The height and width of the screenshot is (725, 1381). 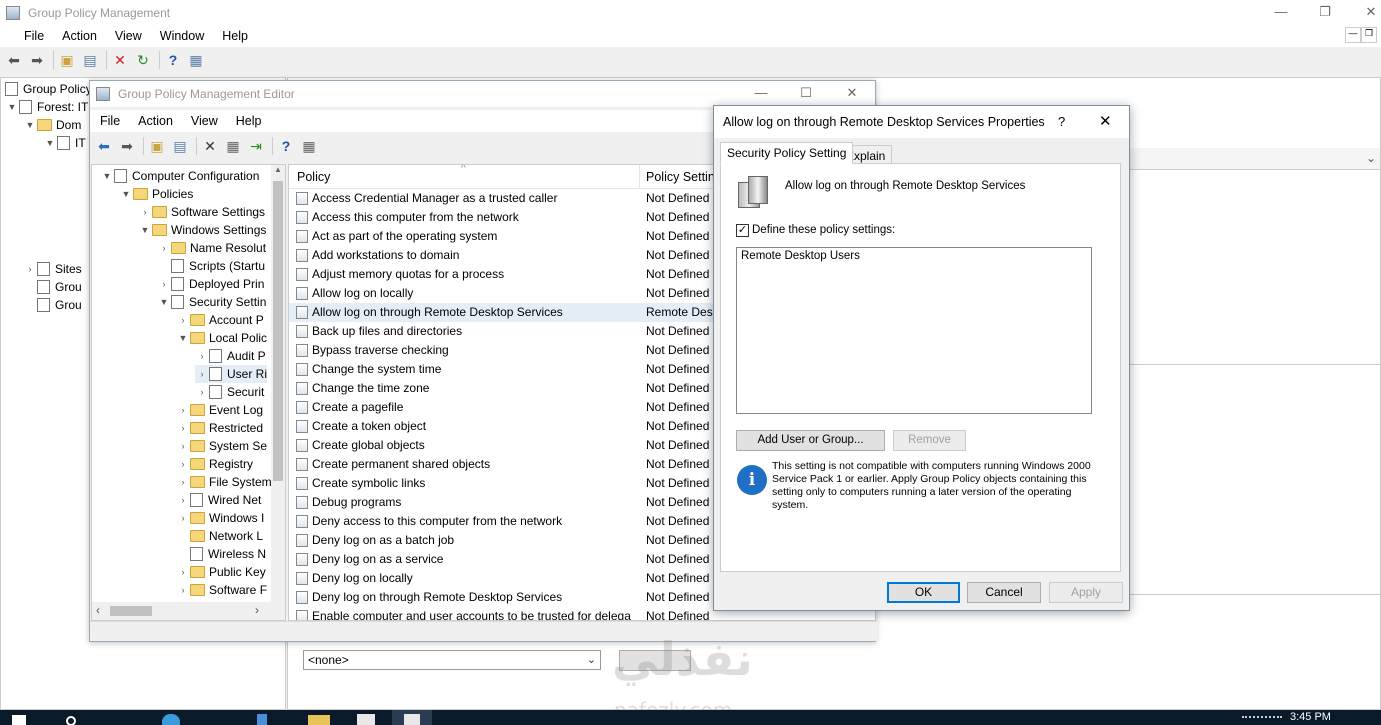 I want to click on editor-tree-item: › Wired Net, so click(x=218, y=500).